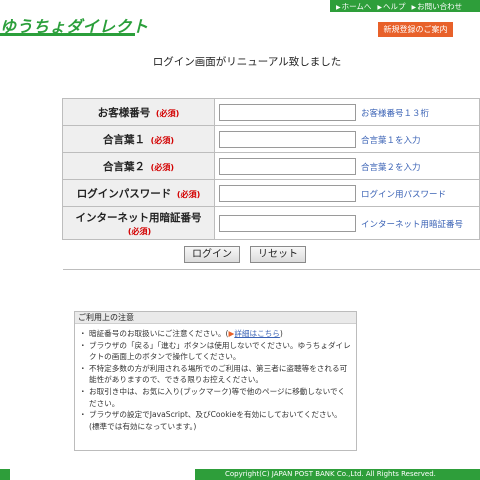 The width and height of the screenshot is (480, 480). Describe the element at coordinates (138, 223) in the screenshot. I see `internet-pin-label: インターネット用暗証番号 (必須)` at that location.